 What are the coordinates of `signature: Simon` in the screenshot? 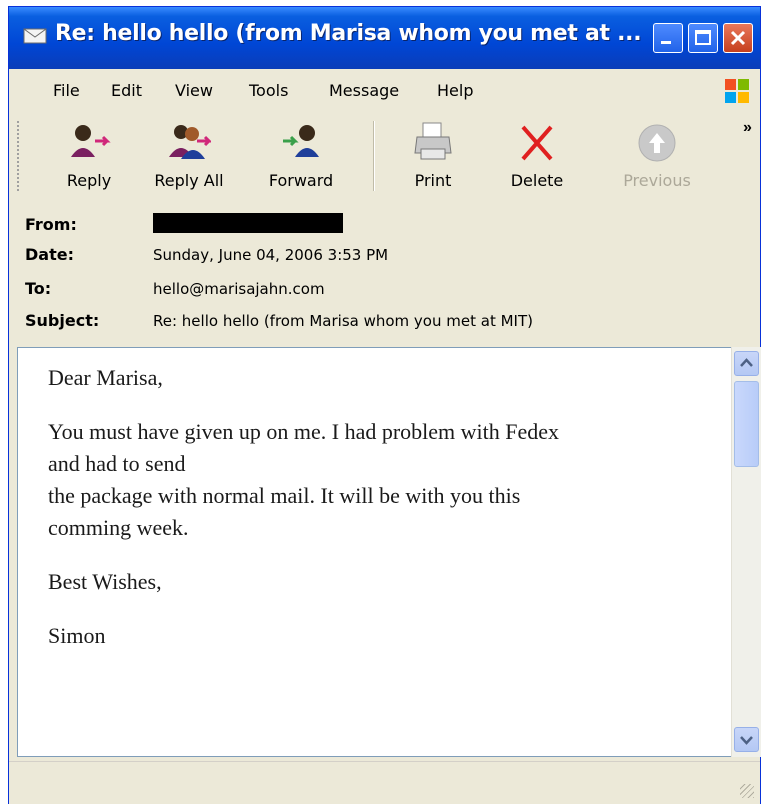 It's located at (77, 635).